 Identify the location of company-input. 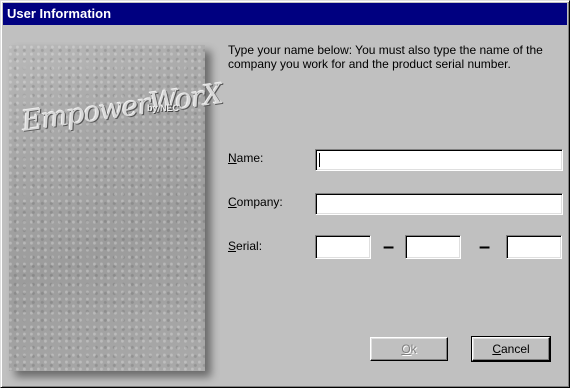
(439, 204).